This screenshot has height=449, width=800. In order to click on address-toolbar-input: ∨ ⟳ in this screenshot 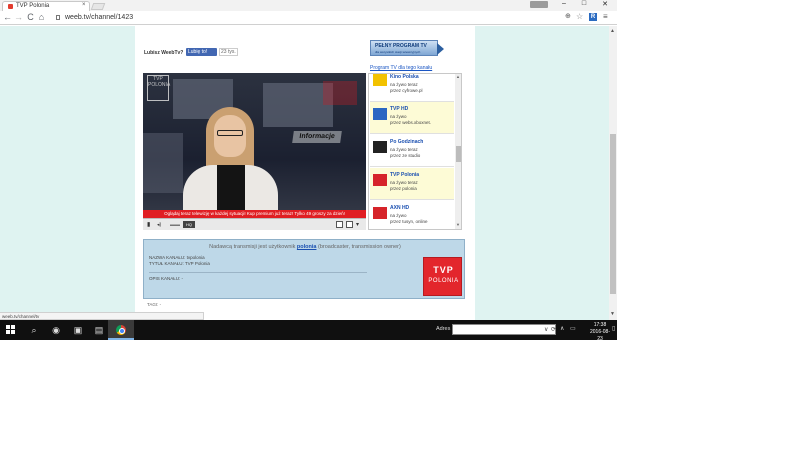, I will do `click(504, 329)`.